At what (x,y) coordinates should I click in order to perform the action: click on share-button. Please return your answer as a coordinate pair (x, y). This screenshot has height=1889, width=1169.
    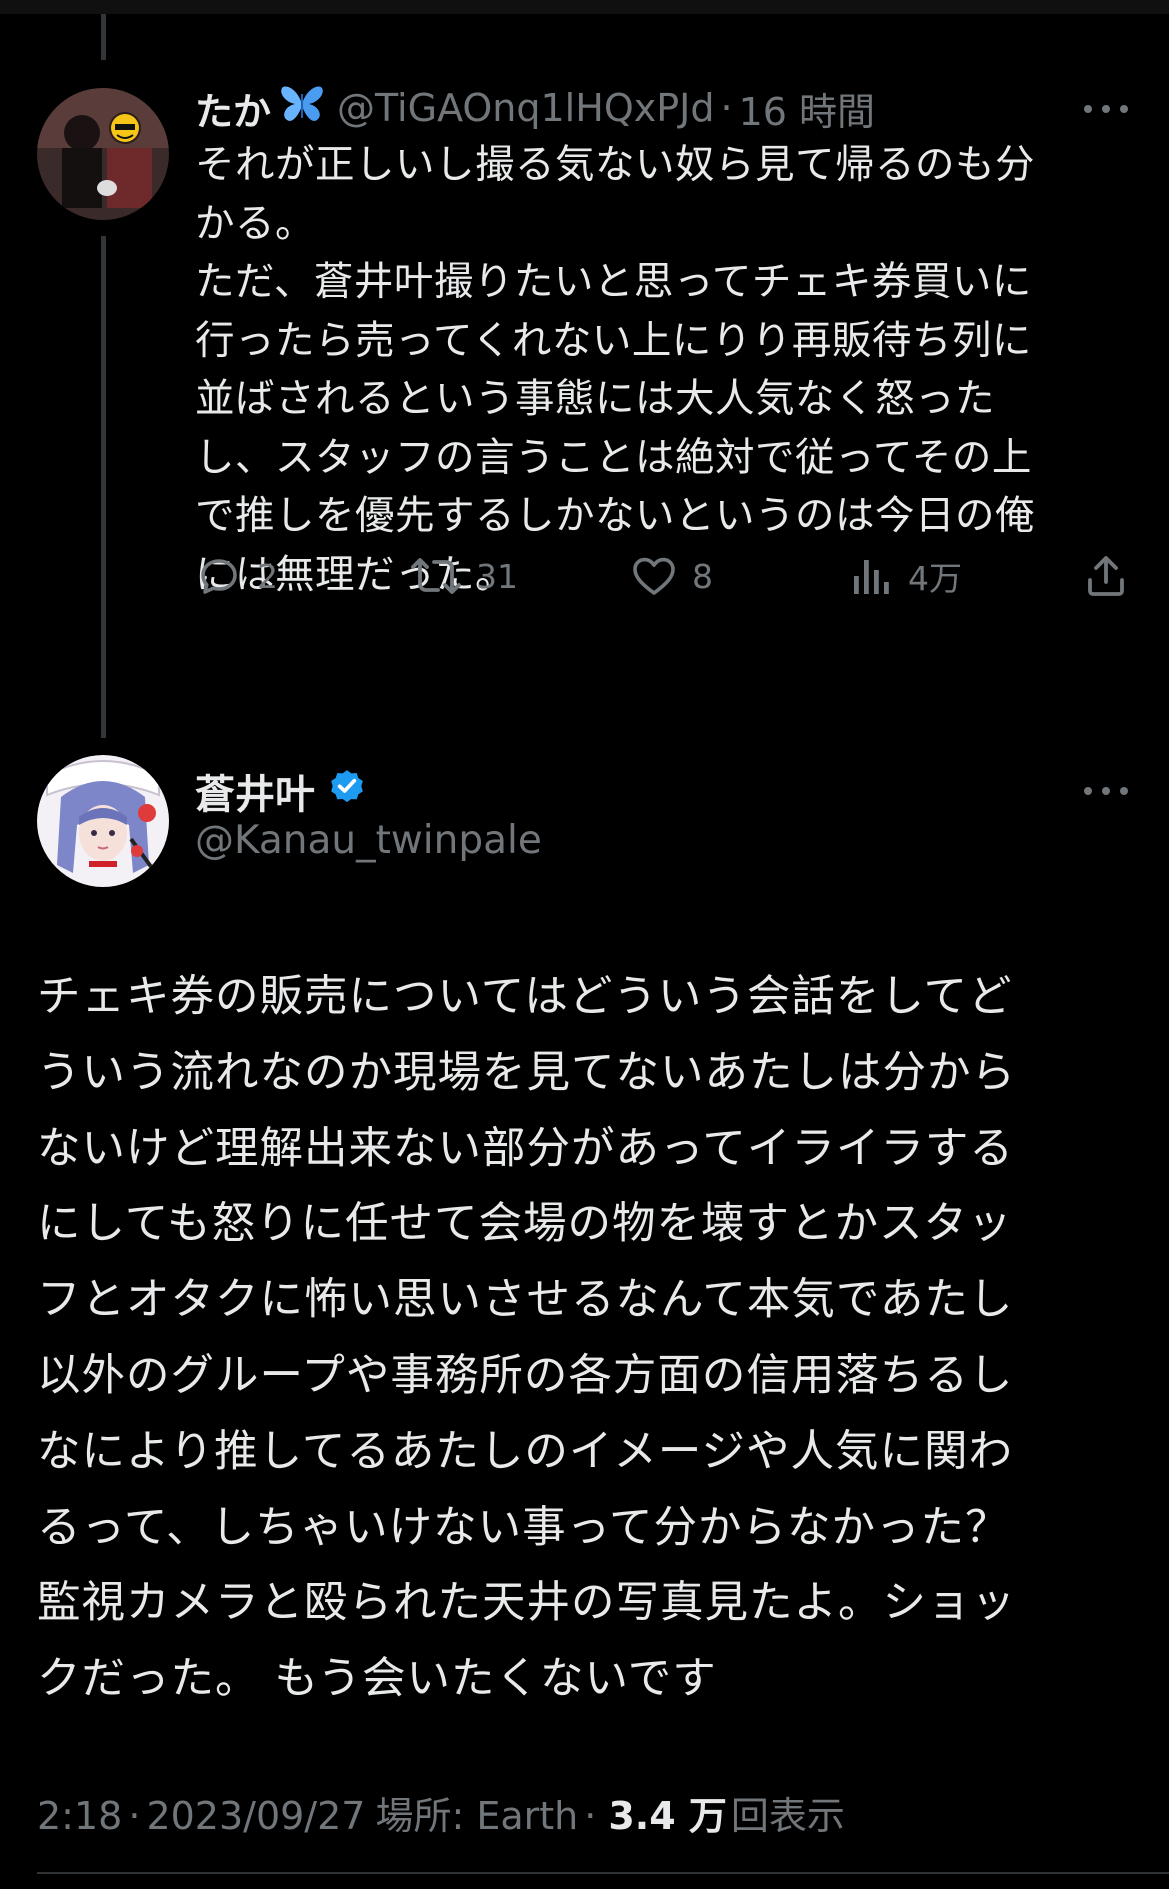
    Looking at the image, I should click on (1106, 576).